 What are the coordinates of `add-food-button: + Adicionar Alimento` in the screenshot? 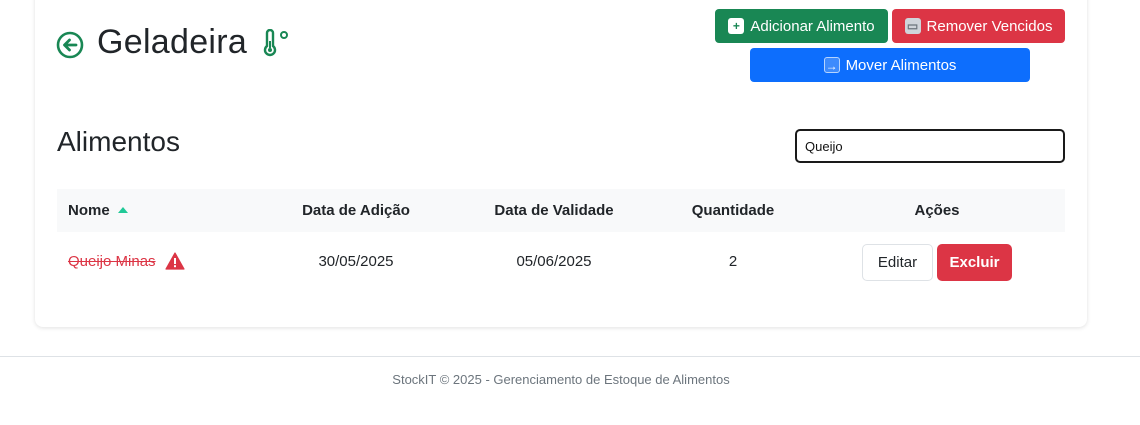 It's located at (801, 26).